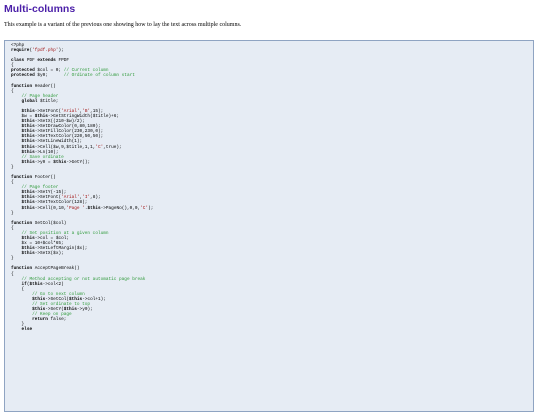 This screenshot has width=540, height=412. Describe the element at coordinates (40, 320) in the screenshot. I see `code-keyword: return` at that location.